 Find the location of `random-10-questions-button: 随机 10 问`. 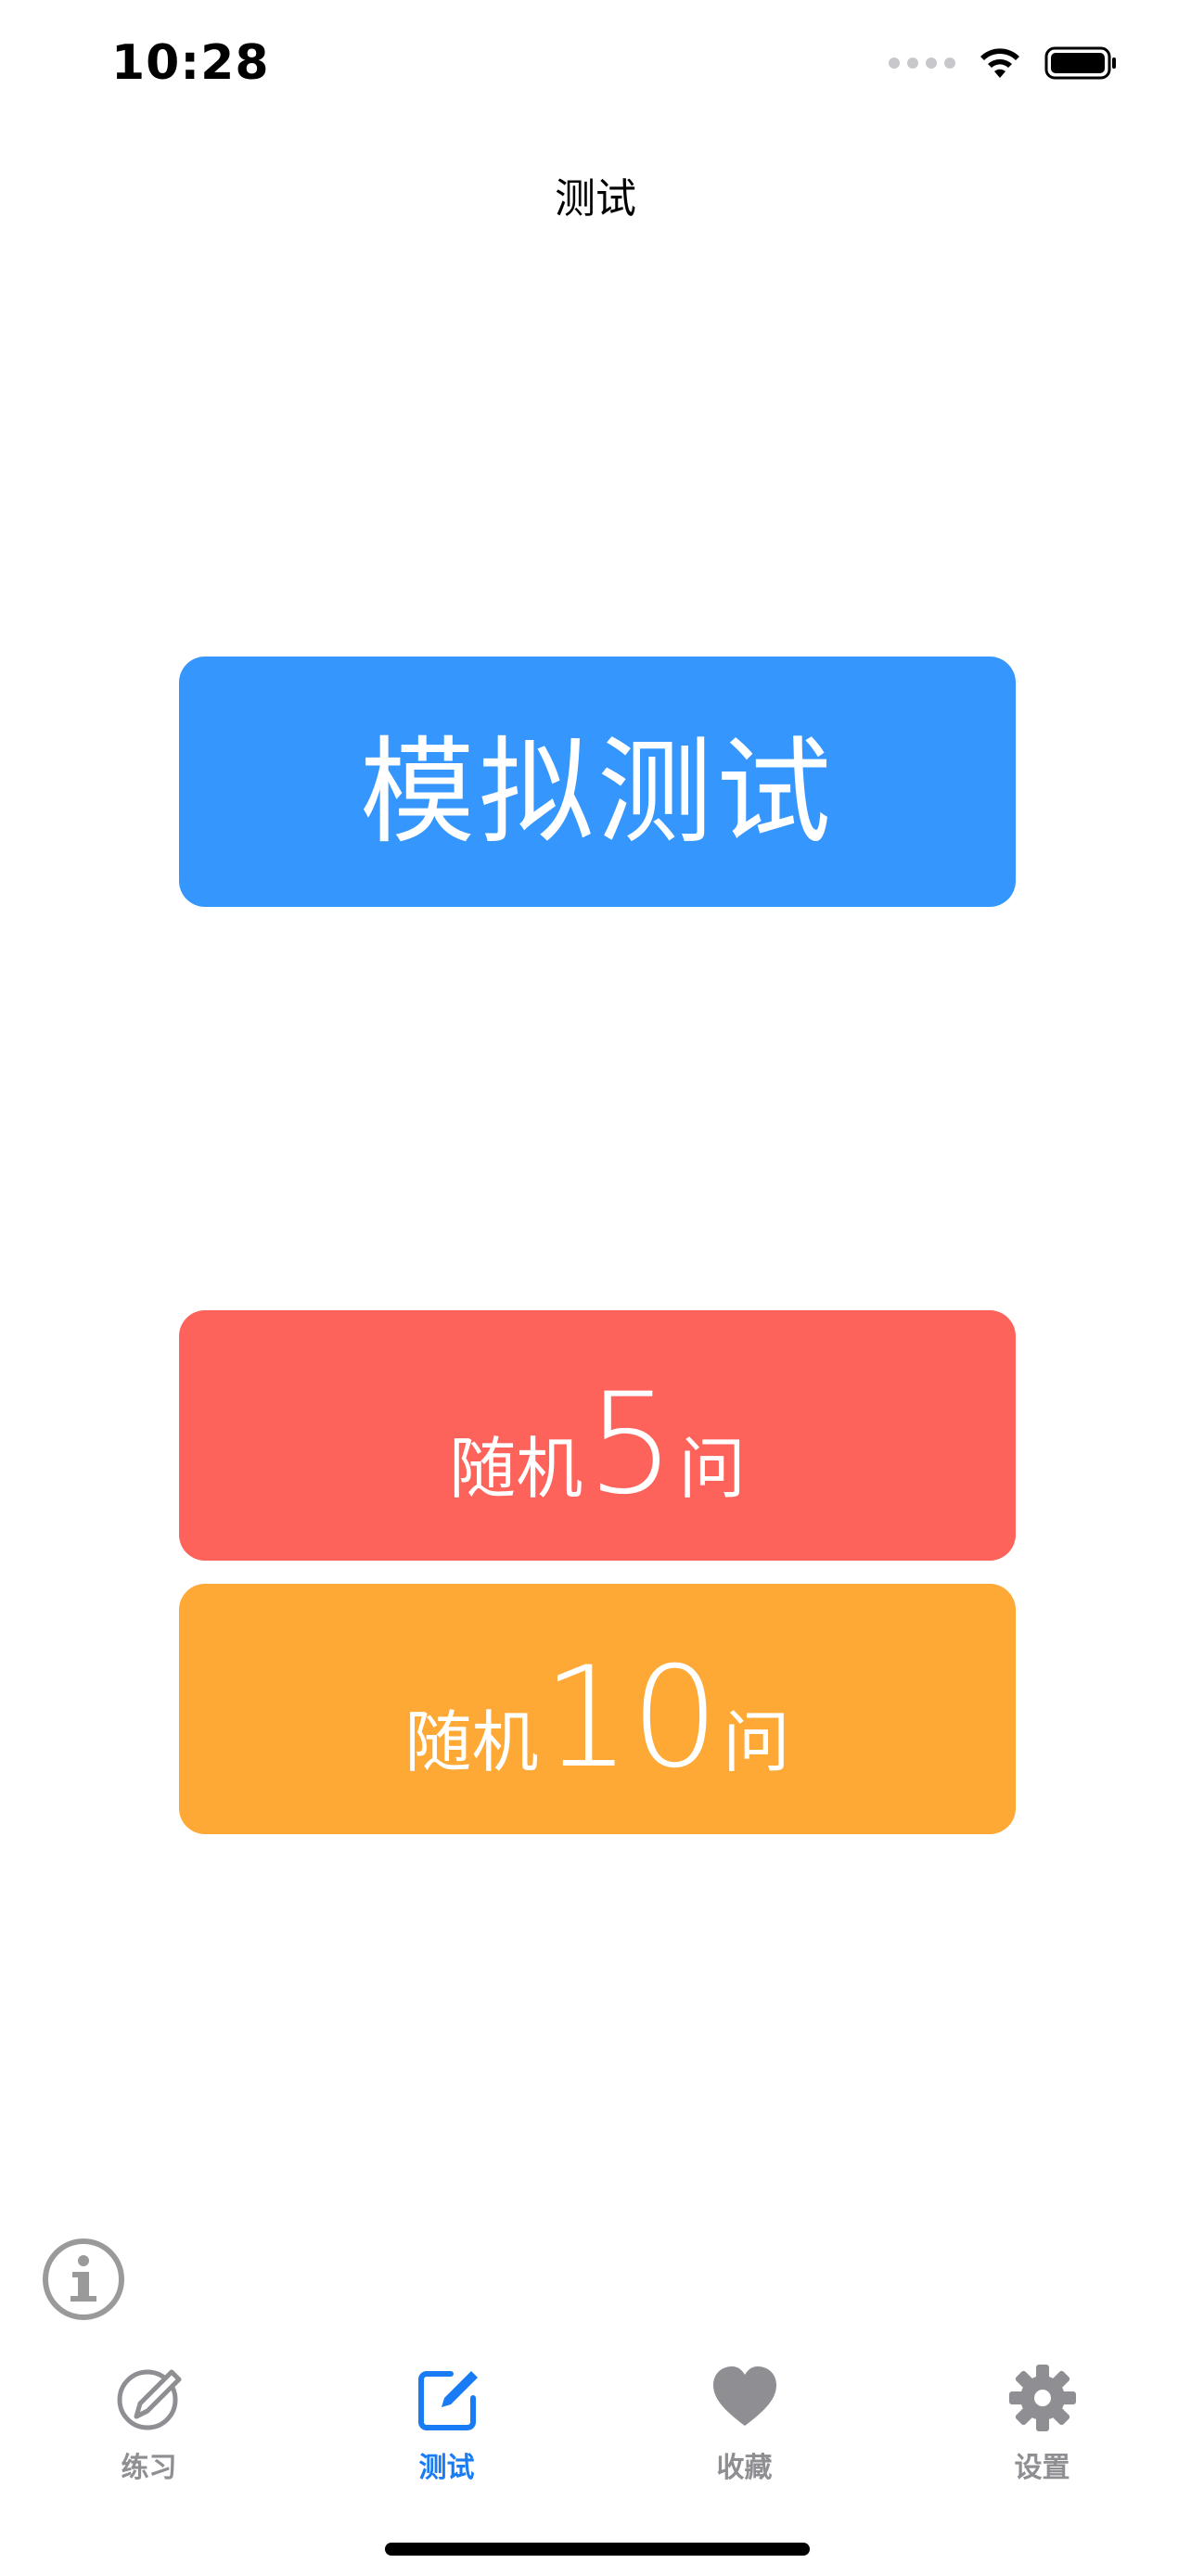

random-10-questions-button: 随机 10 问 is located at coordinates (597, 1709).